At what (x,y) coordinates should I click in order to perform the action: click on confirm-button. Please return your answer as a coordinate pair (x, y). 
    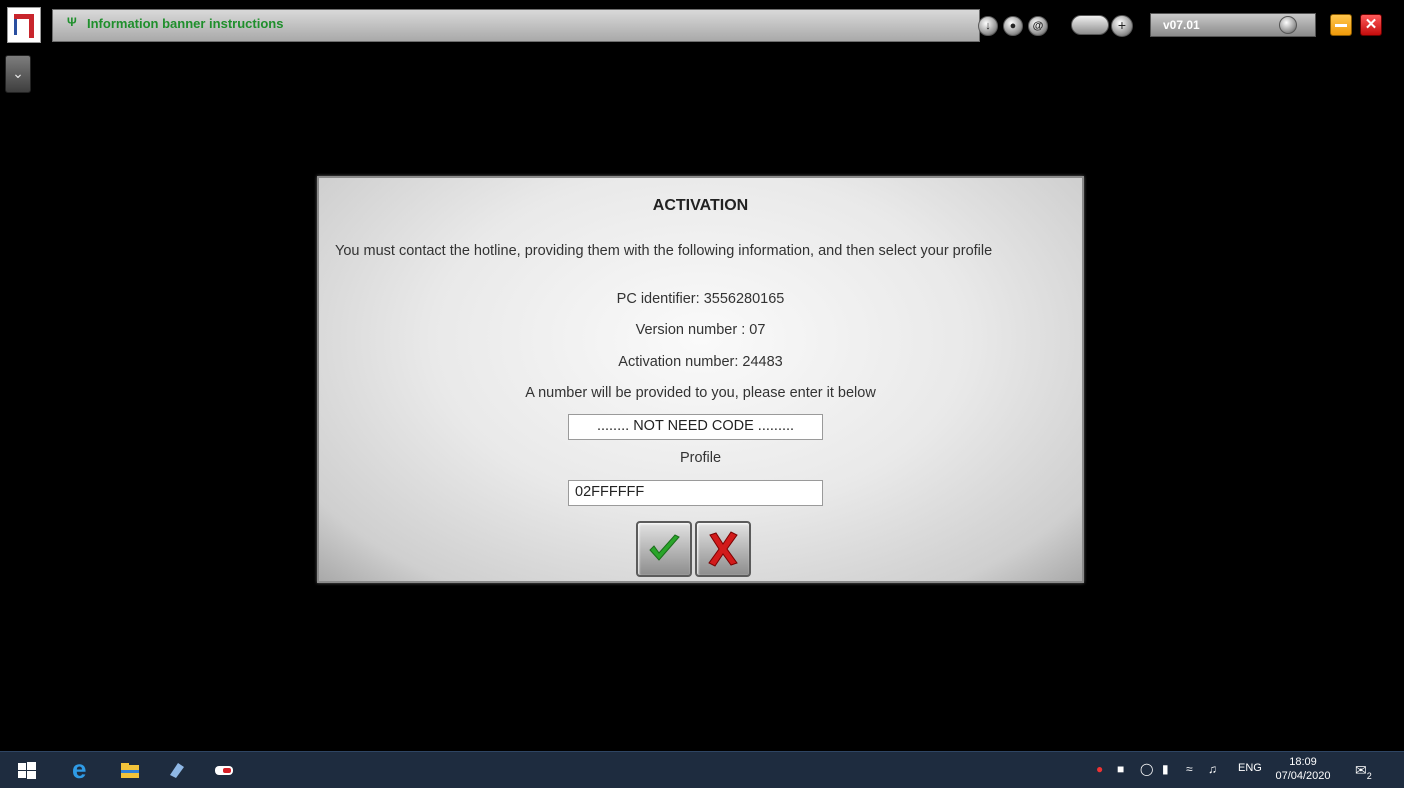
    Looking at the image, I should click on (664, 549).